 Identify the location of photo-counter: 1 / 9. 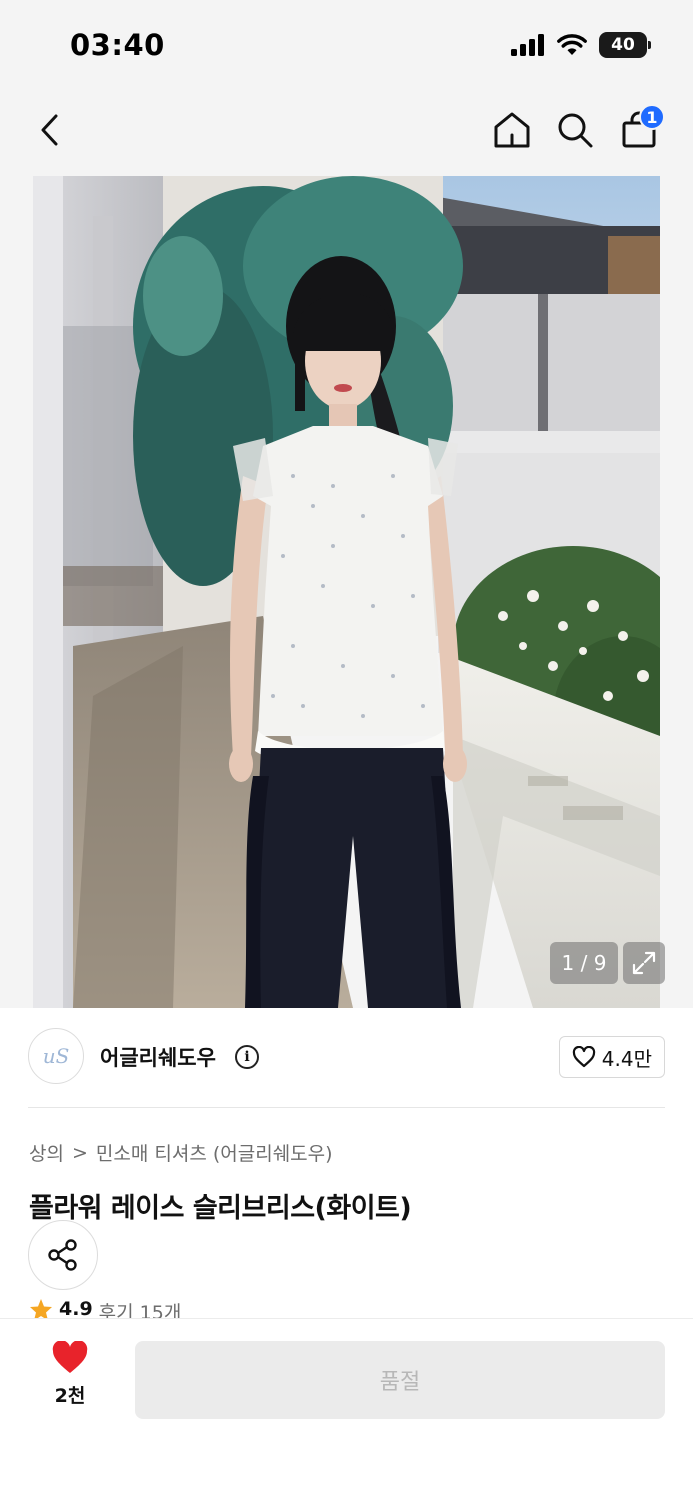
(584, 963).